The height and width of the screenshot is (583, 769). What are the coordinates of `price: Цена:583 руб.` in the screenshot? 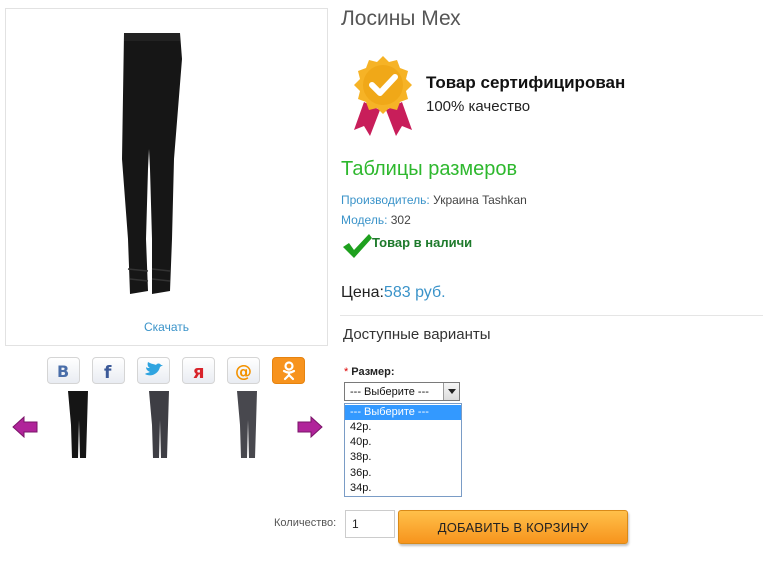 It's located at (393, 293).